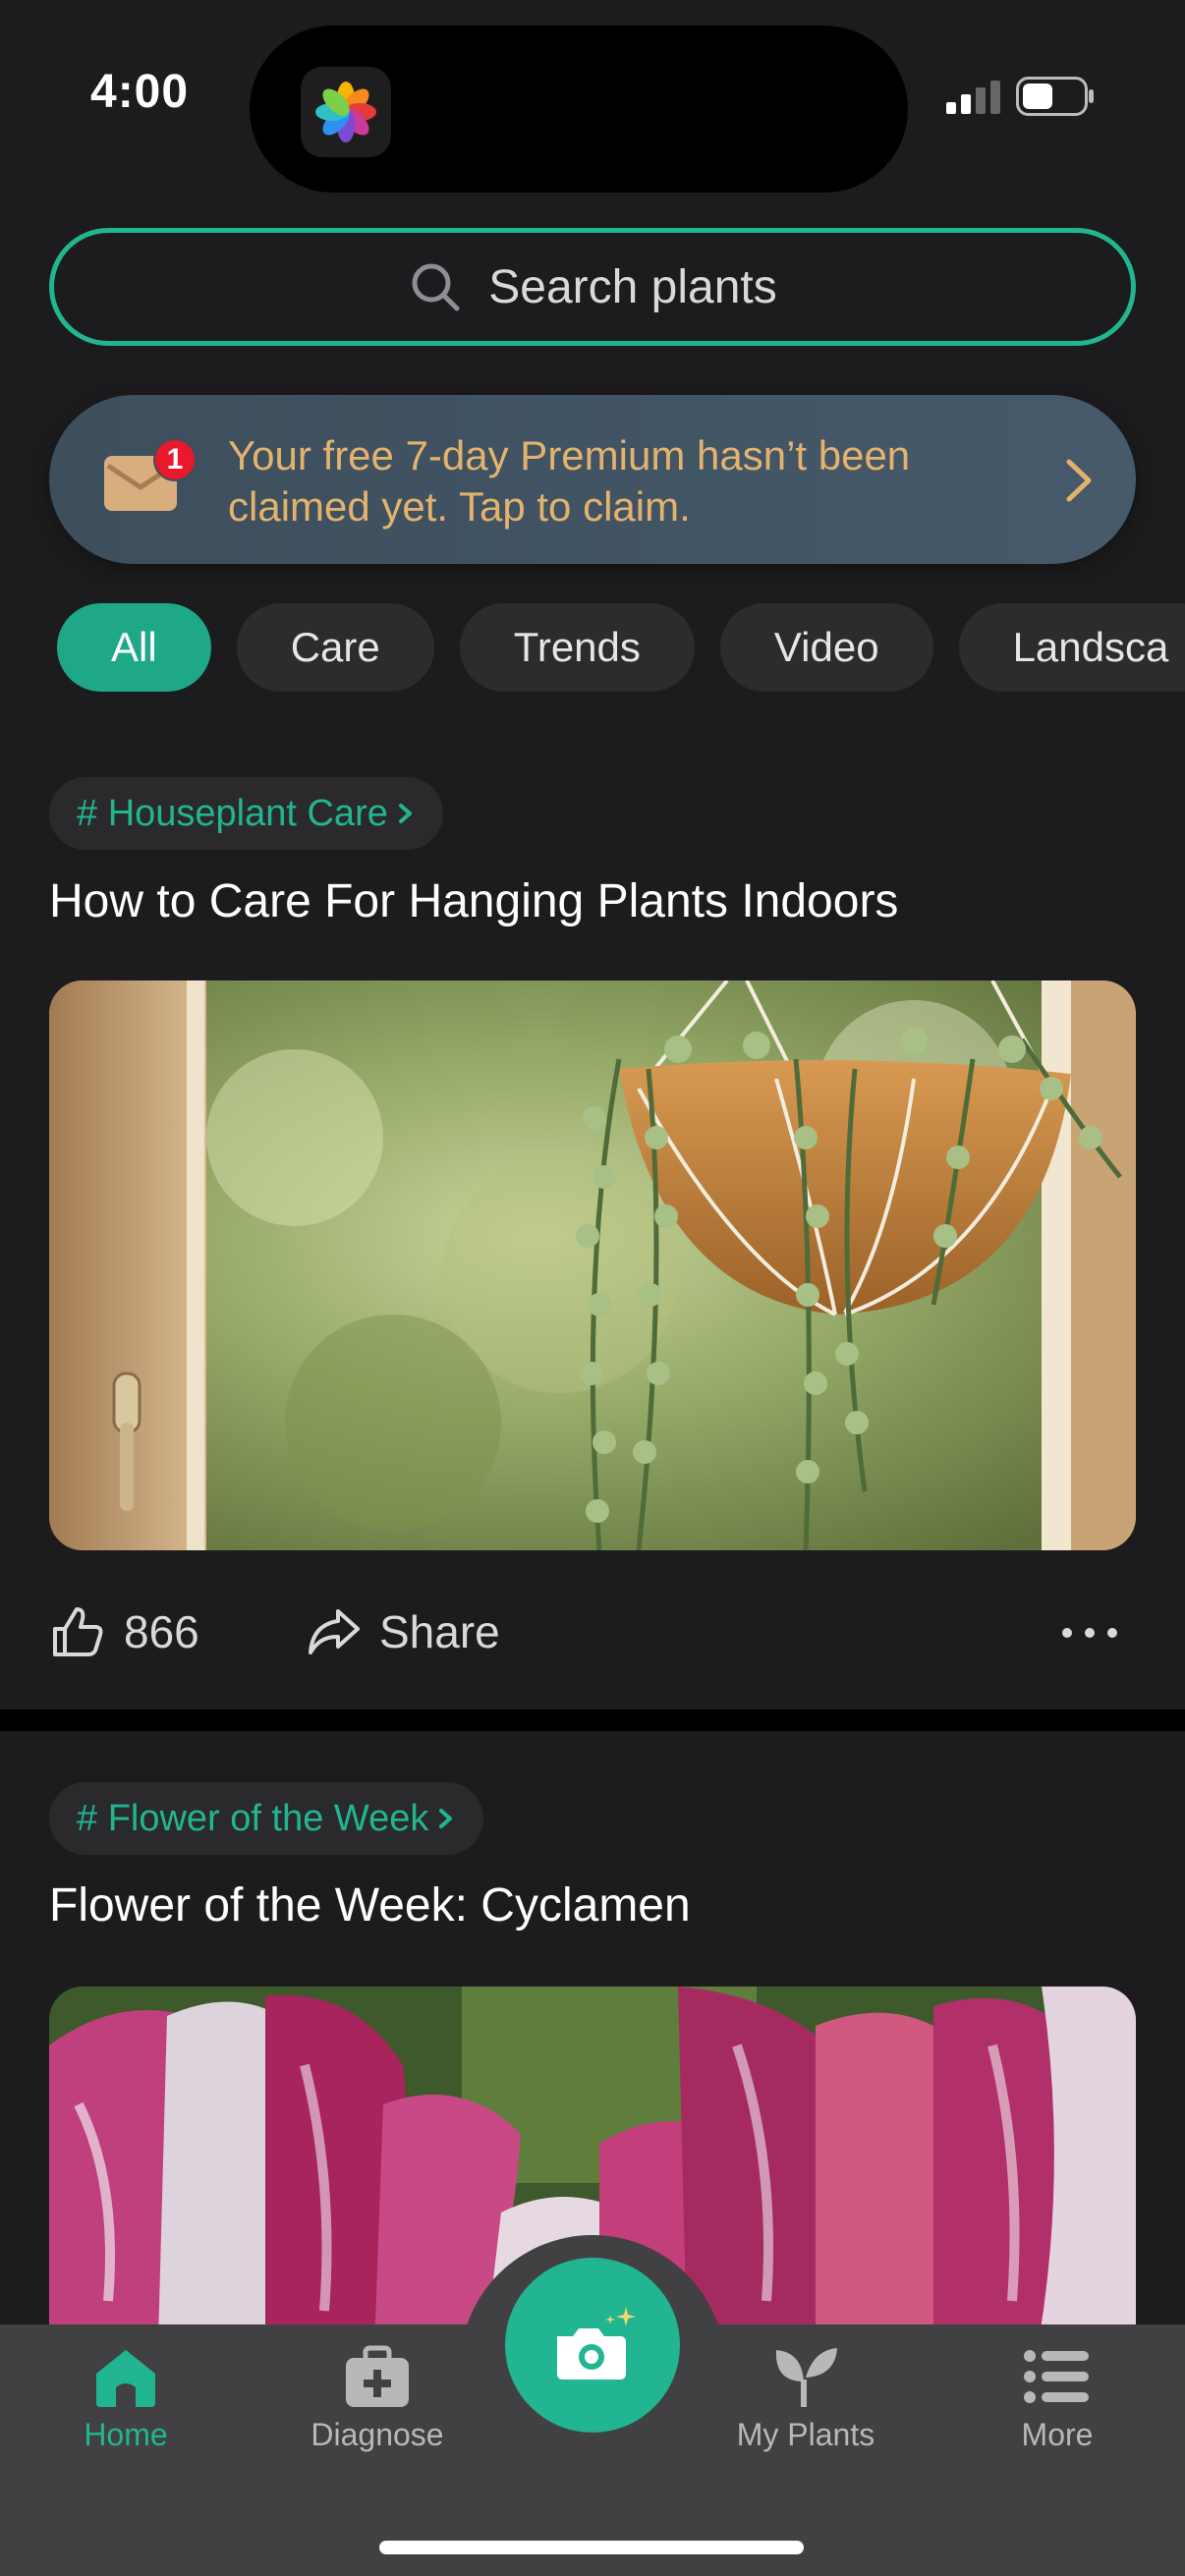 Image resolution: width=1185 pixels, height=2576 pixels. What do you see at coordinates (1055, 96) in the screenshot?
I see `battery-icon` at bounding box center [1055, 96].